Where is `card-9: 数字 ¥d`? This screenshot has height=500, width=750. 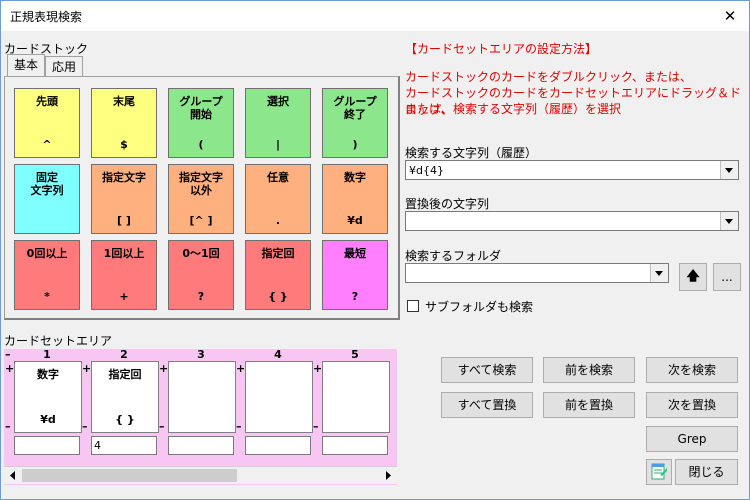
card-9: 数字 ¥d is located at coordinates (355, 199).